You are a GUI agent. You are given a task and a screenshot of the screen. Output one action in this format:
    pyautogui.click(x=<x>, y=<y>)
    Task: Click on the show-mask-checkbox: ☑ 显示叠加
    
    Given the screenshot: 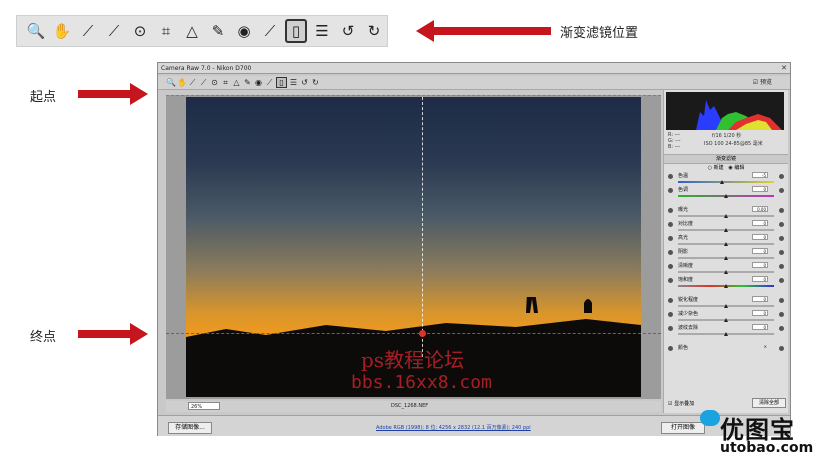 What is the action you would take?
    pyautogui.click(x=681, y=403)
    